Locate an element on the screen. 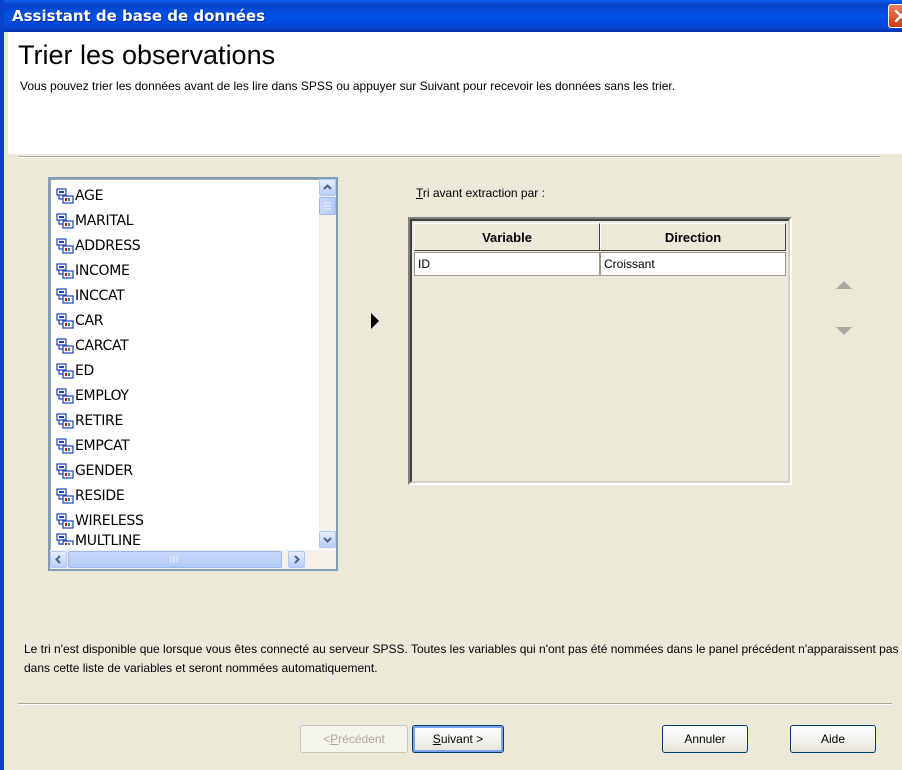 The width and height of the screenshot is (902, 770). close-button is located at coordinates (895, 16).